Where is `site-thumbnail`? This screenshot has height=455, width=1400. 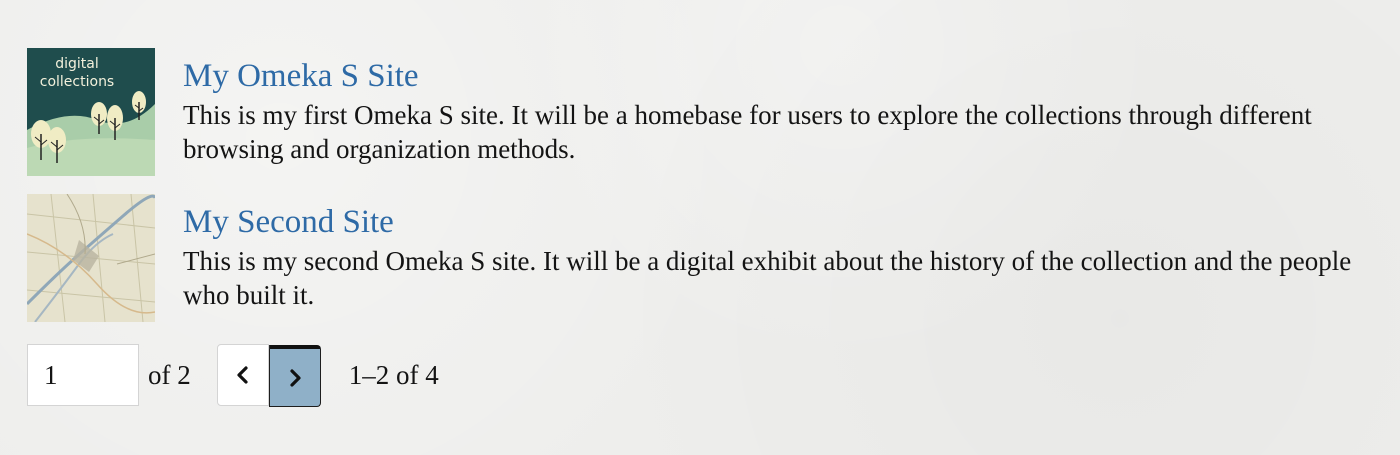 site-thumbnail is located at coordinates (91, 258).